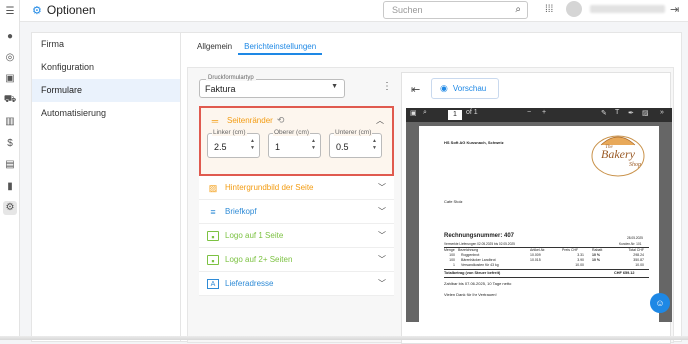 The width and height of the screenshot is (688, 344). Describe the element at coordinates (342, 147) in the screenshot. I see `field-value: 0.5` at that location.